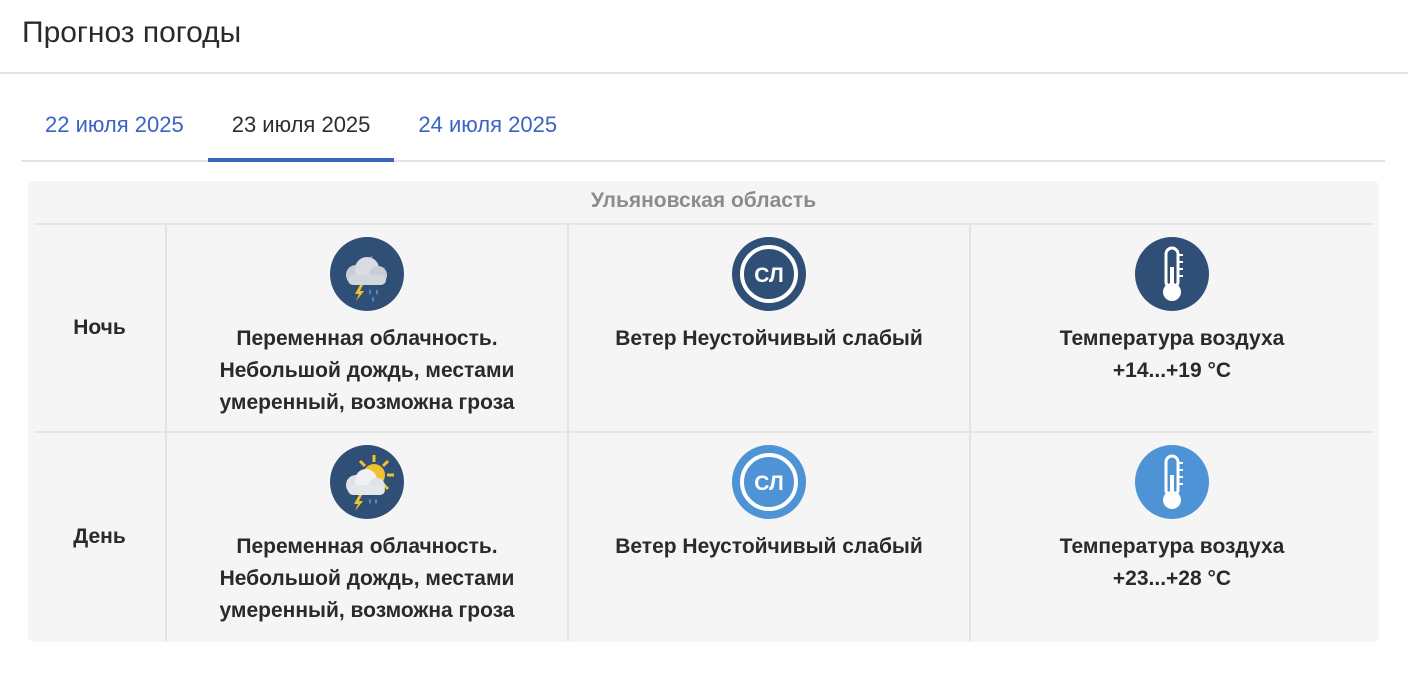 Image resolution: width=1420 pixels, height=676 pixels. I want to click on night-cloud-rain-thunder-icon, so click(367, 274).